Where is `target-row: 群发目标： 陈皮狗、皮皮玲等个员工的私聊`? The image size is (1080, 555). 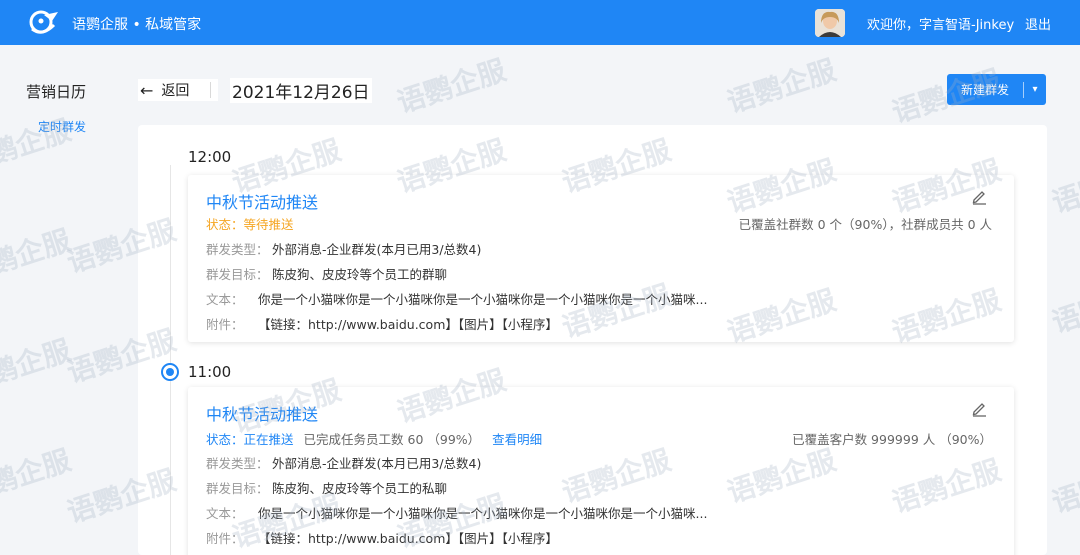
target-row: 群发目标： 陈皮狗、皮皮玲等个员工的私聊 is located at coordinates (326, 487).